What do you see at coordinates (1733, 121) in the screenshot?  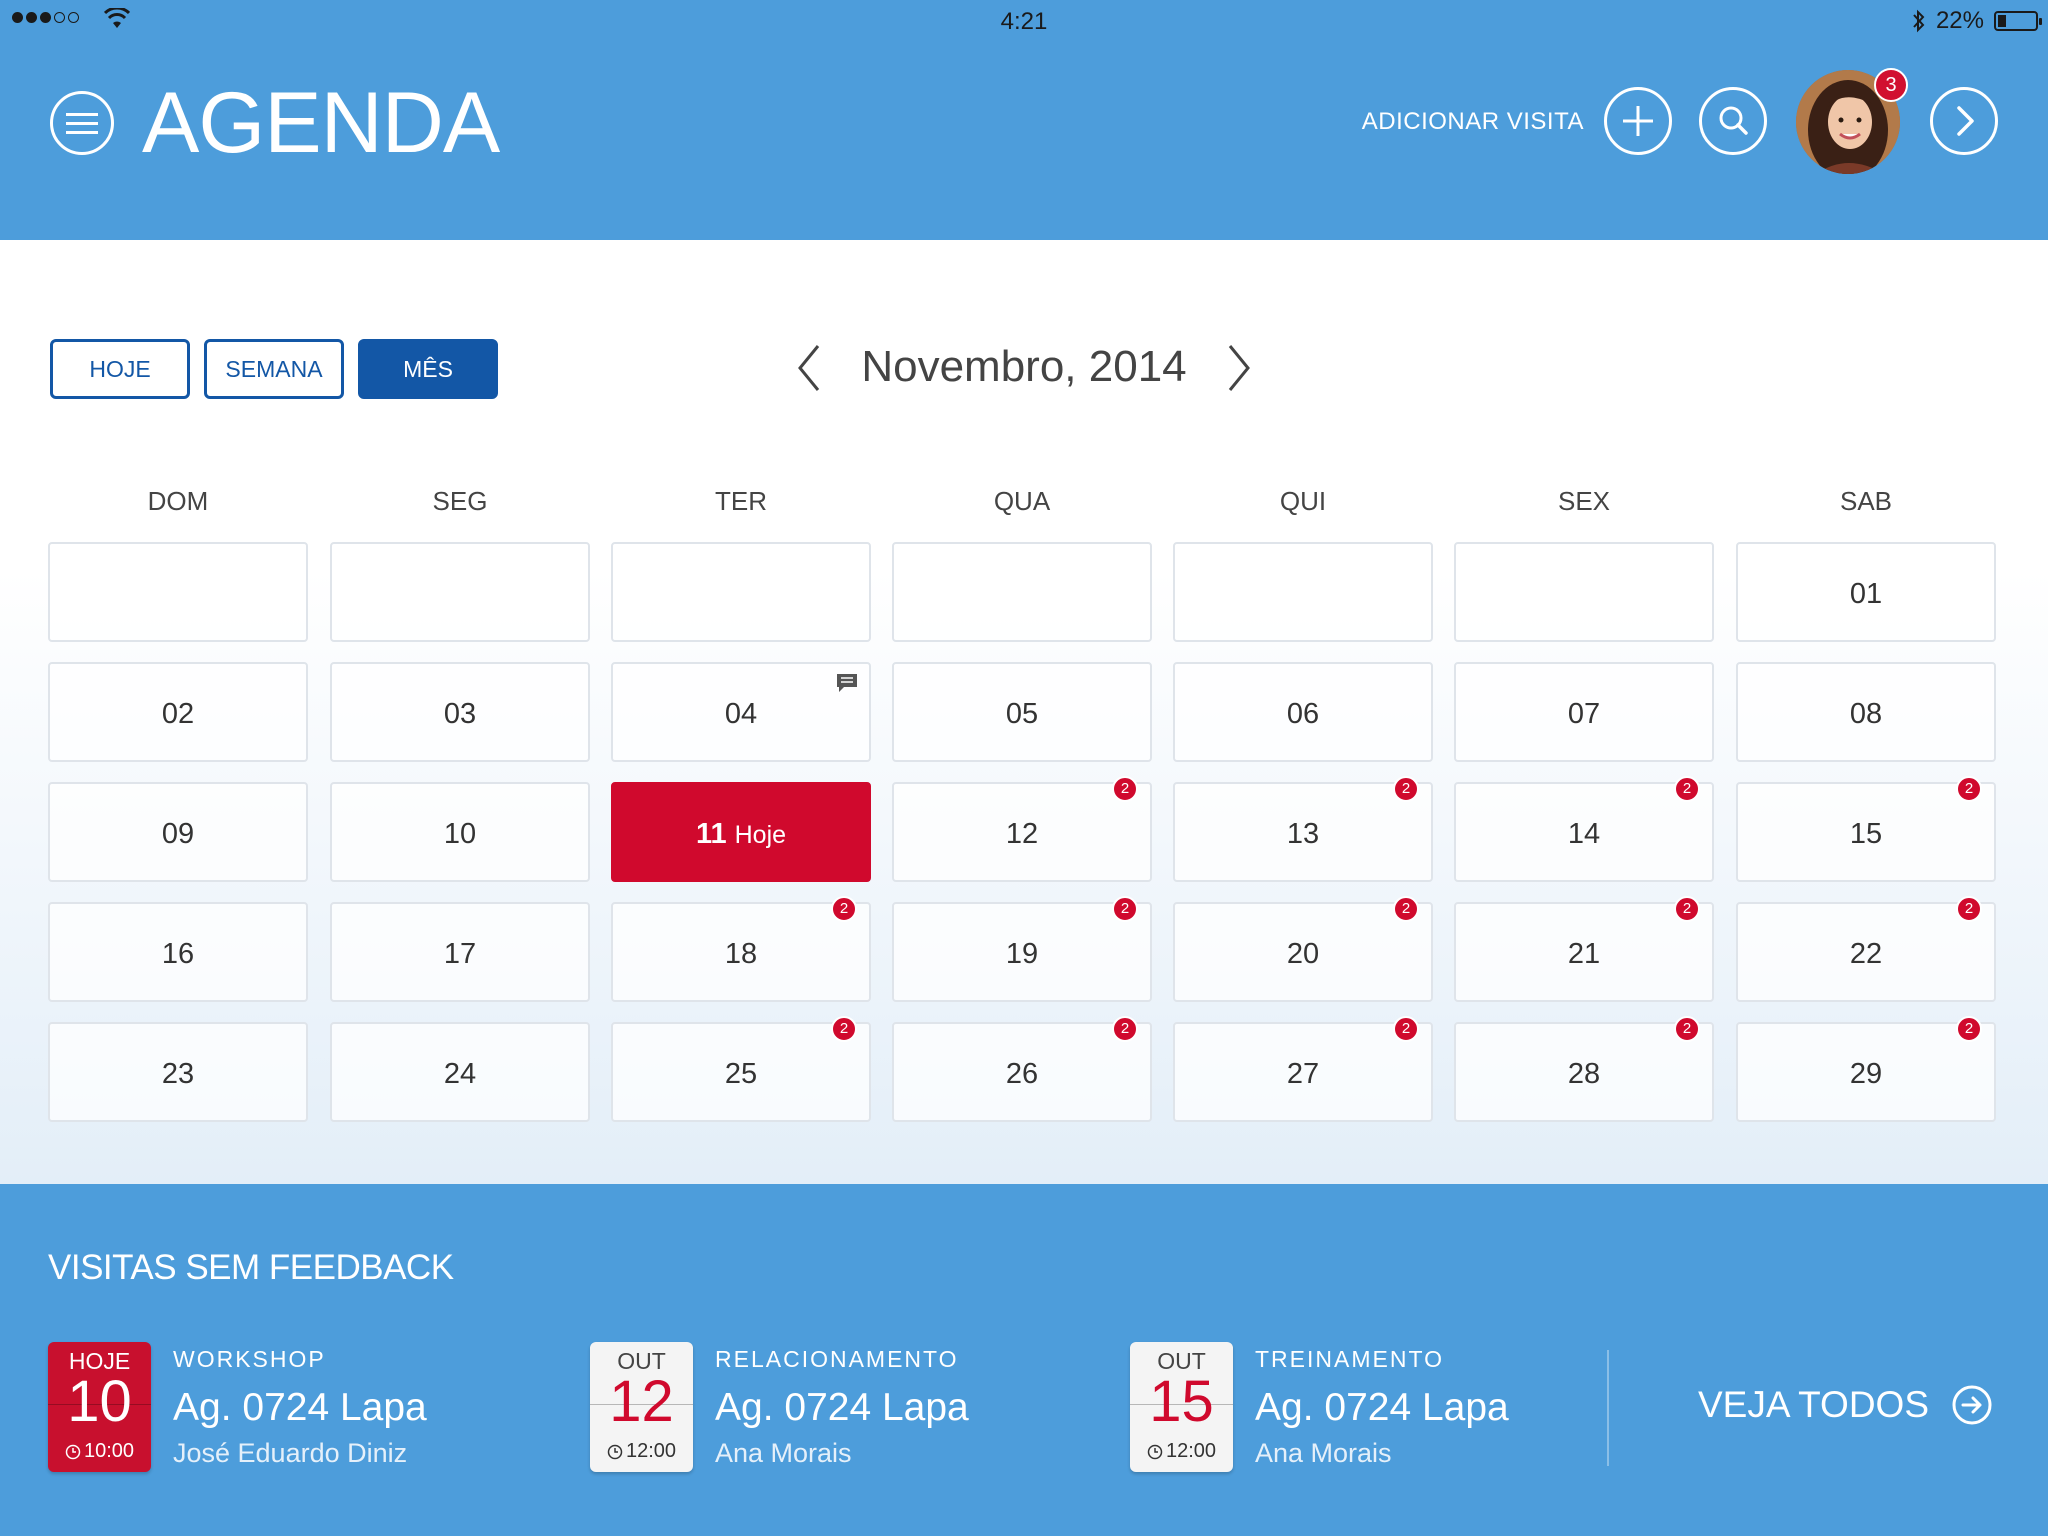 I see `search-button` at bounding box center [1733, 121].